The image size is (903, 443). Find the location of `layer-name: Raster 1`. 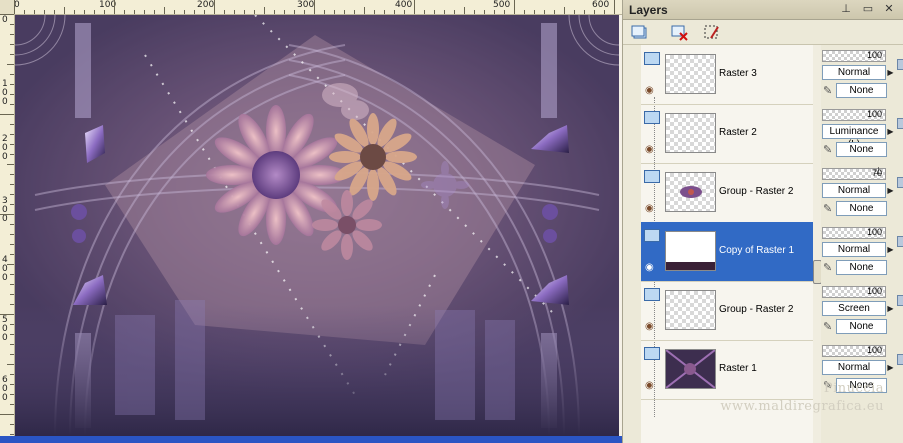

layer-name: Raster 1 is located at coordinates (738, 368).